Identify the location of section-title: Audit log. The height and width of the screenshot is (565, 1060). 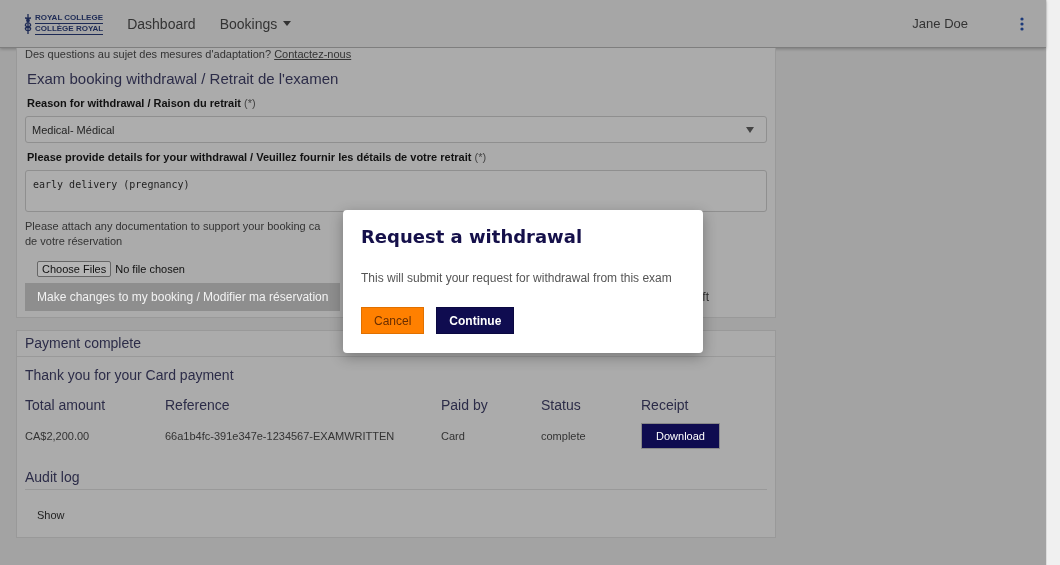
(396, 479).